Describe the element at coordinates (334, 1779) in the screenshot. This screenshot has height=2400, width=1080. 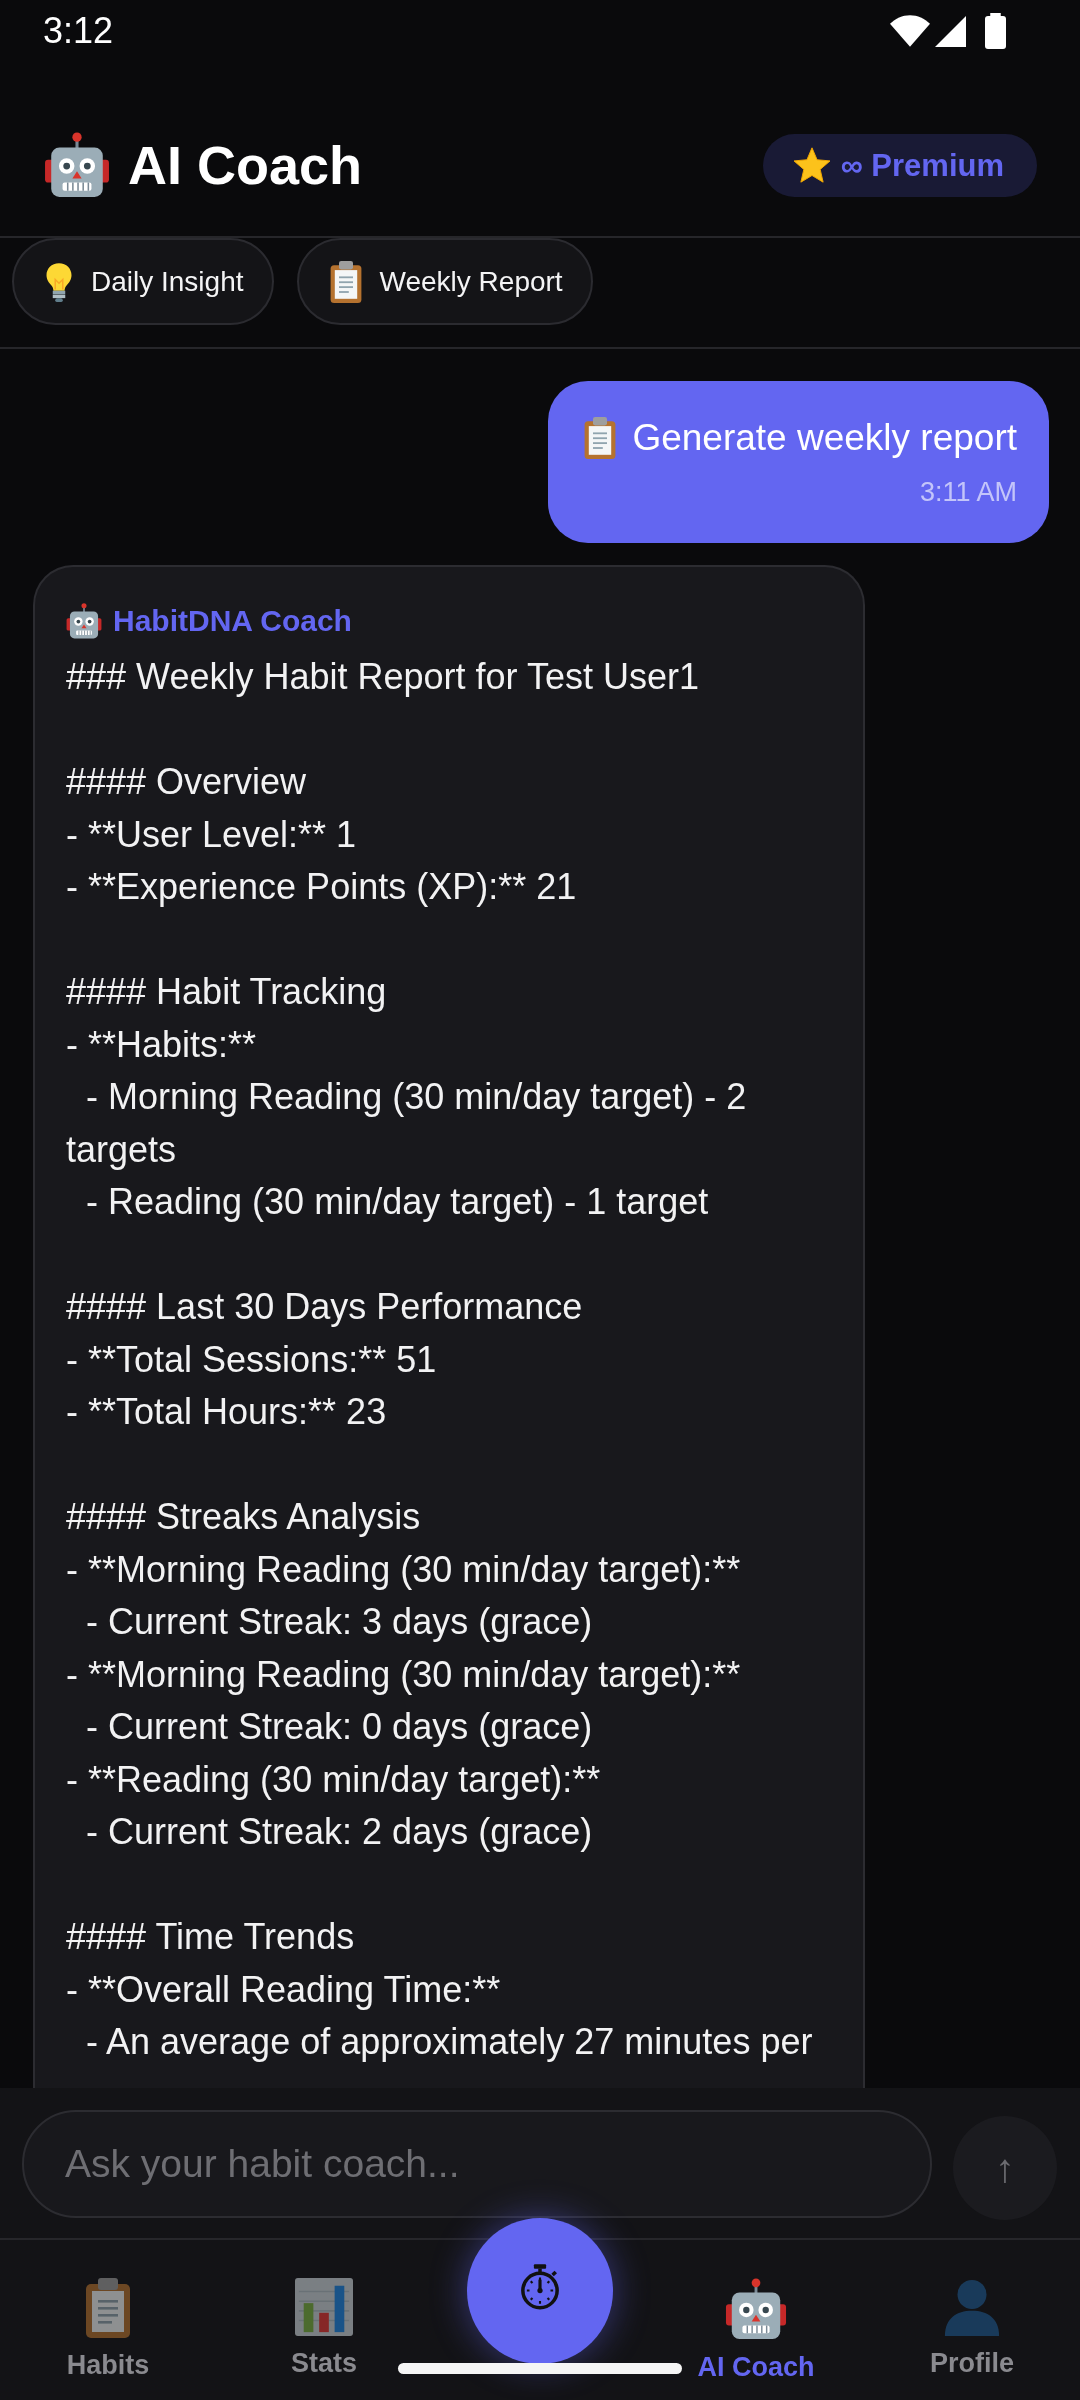
I see `message-line: - **Reading (30 min/day target):**` at that location.